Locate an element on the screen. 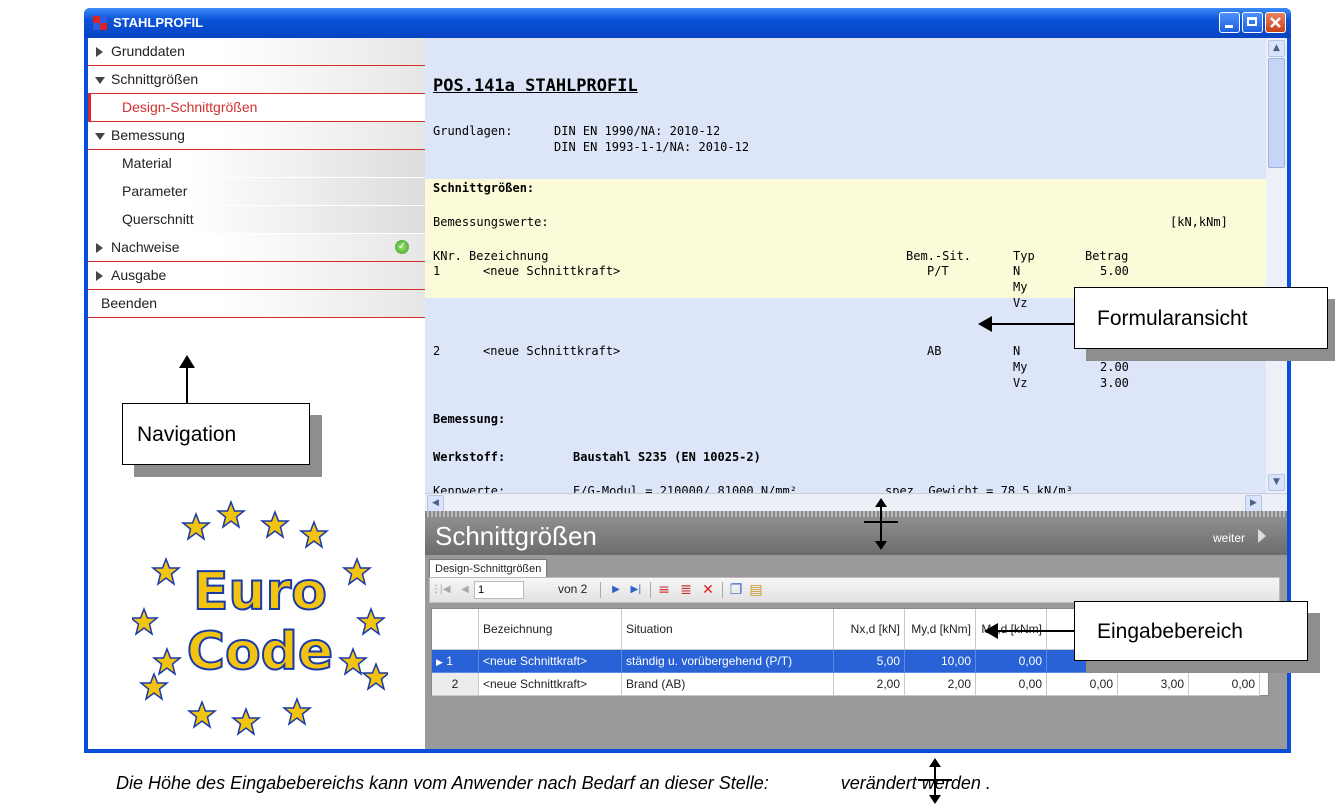 This screenshot has height=807, width=1335. row-typ: Vz is located at coordinates (1020, 303).